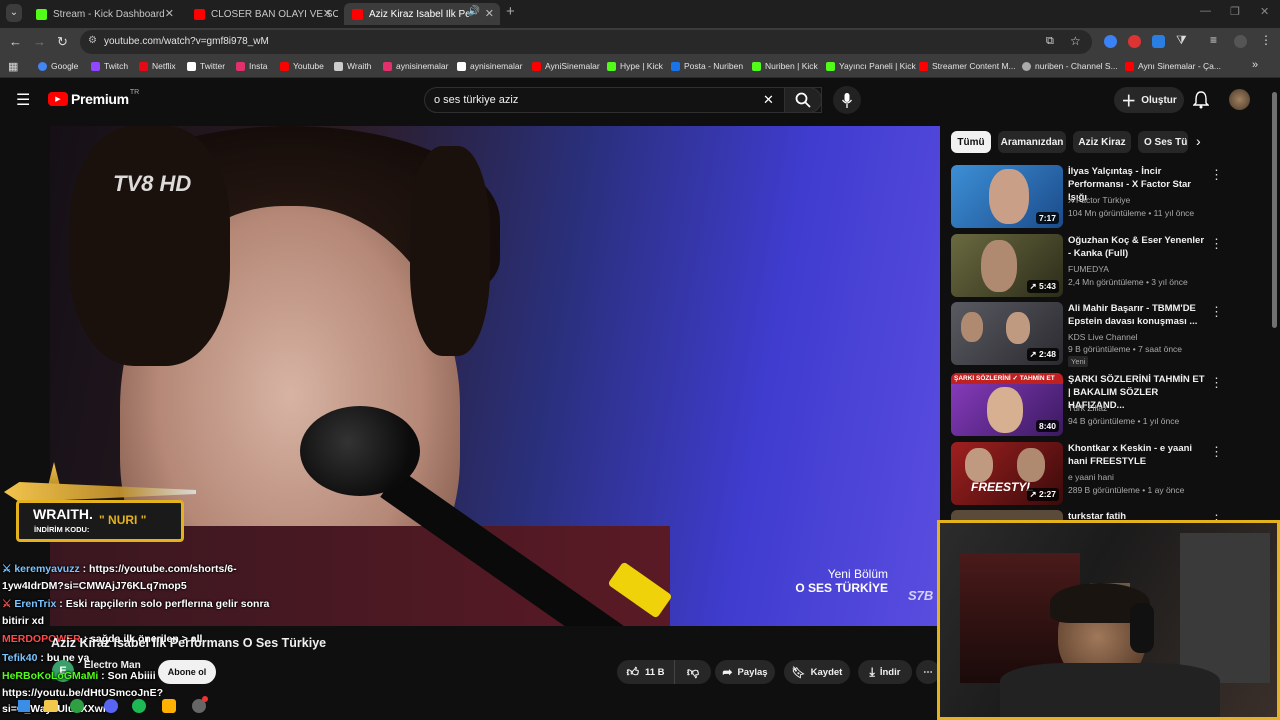 The image size is (1280, 720). What do you see at coordinates (885, 672) in the screenshot?
I see `download-button: ⤓ İndir` at bounding box center [885, 672].